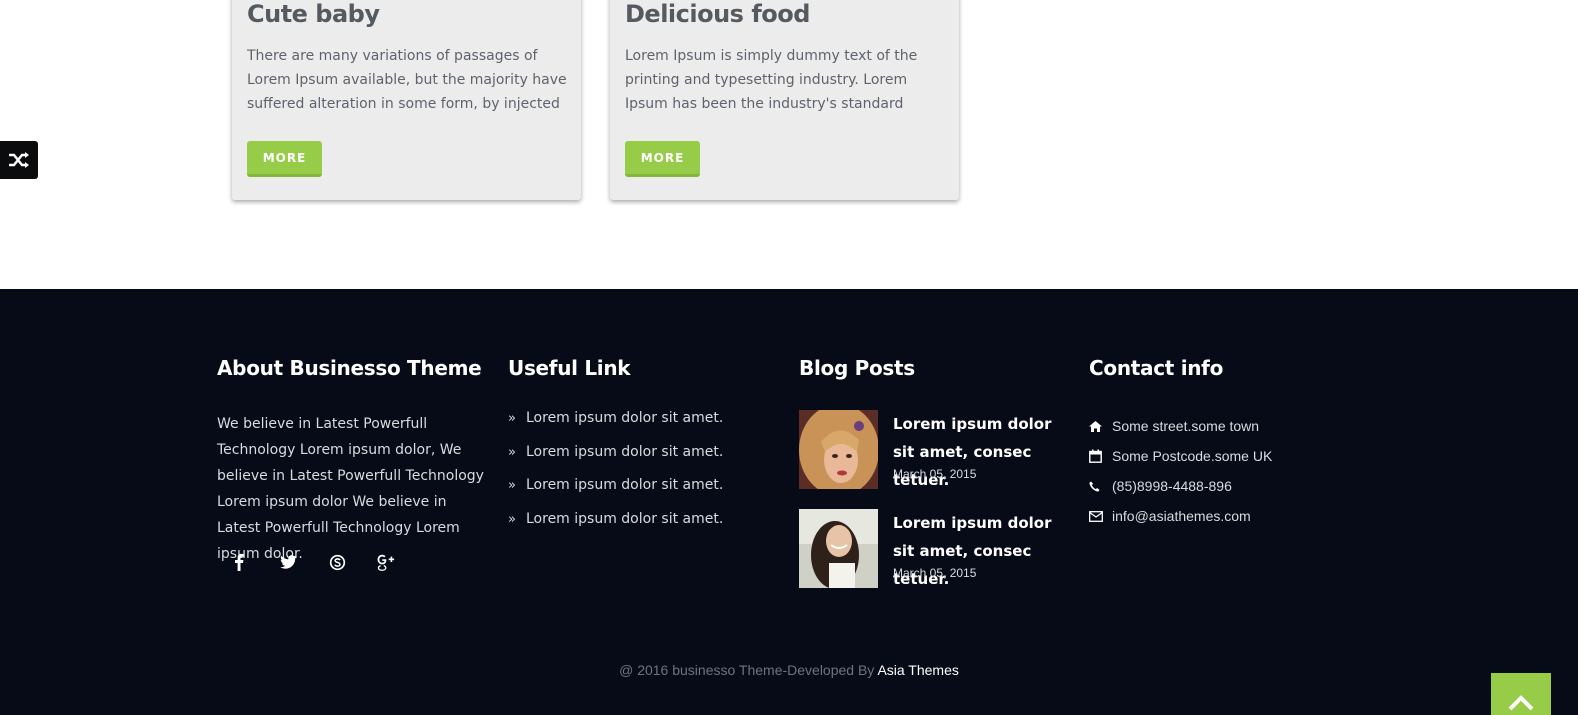 Image resolution: width=1578 pixels, height=715 pixels. I want to click on copyright-text: @ 2016 businesso Theme-Developed By, so click(747, 670).